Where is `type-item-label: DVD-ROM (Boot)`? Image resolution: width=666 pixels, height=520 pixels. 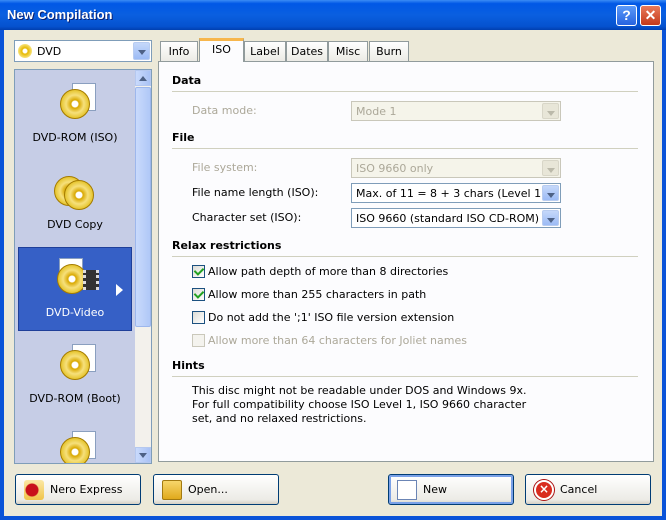
type-item-label: DVD-ROM (Boot) is located at coordinates (75, 398).